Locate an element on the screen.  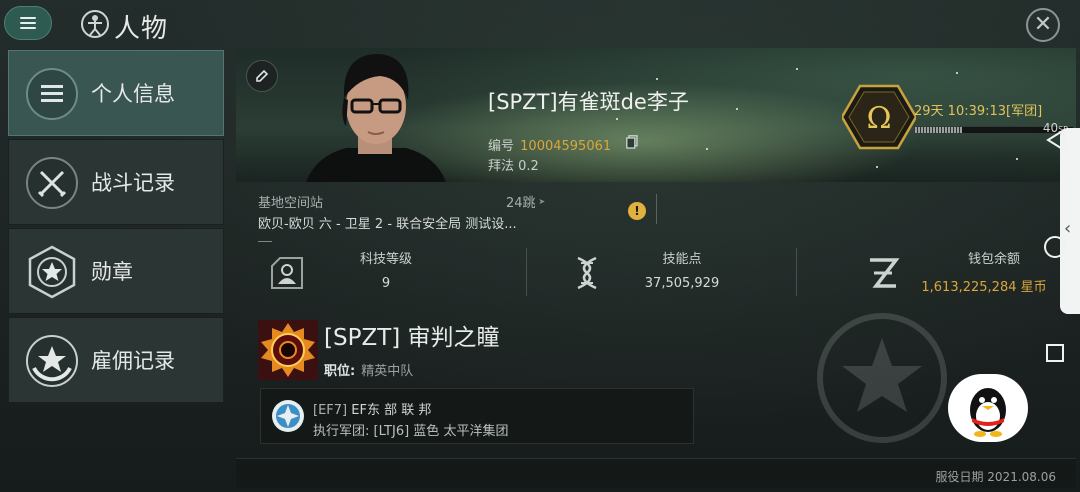
id-value: 10004595061 is located at coordinates (566, 146).